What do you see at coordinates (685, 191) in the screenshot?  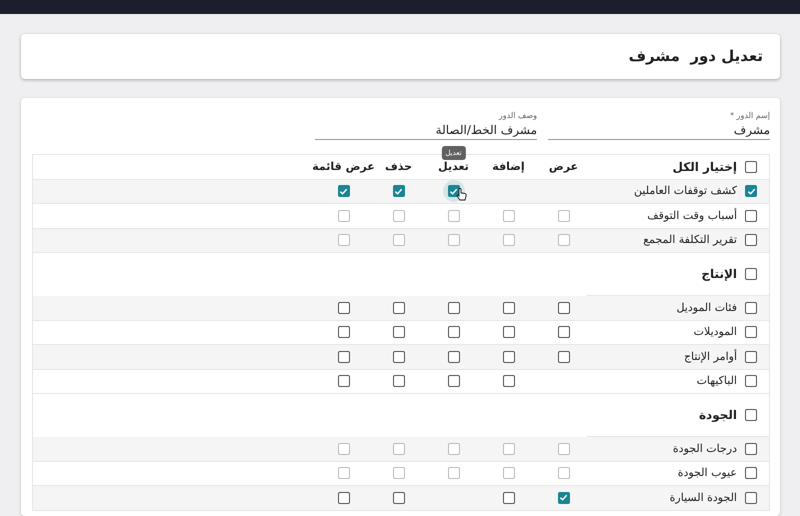 I see `permission-label: كشف توقفات العاملين` at bounding box center [685, 191].